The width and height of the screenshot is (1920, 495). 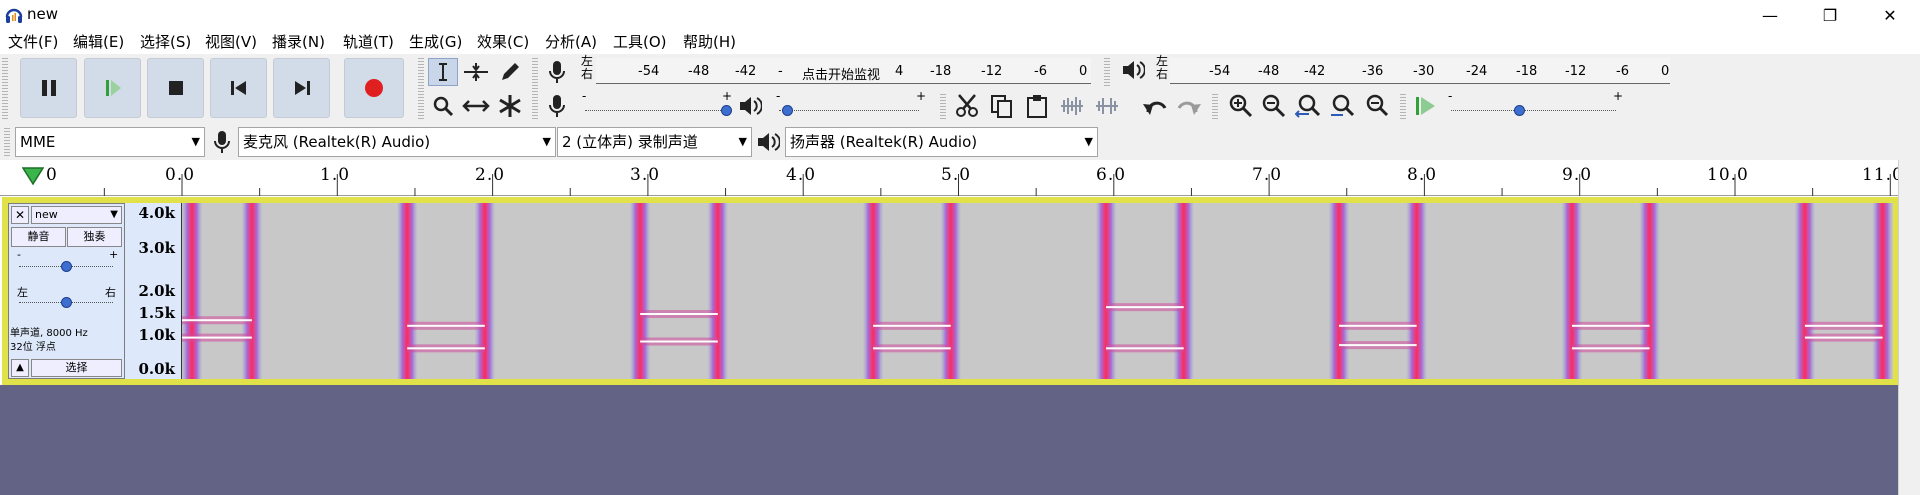 I want to click on gain-plus: +, so click(x=114, y=254).